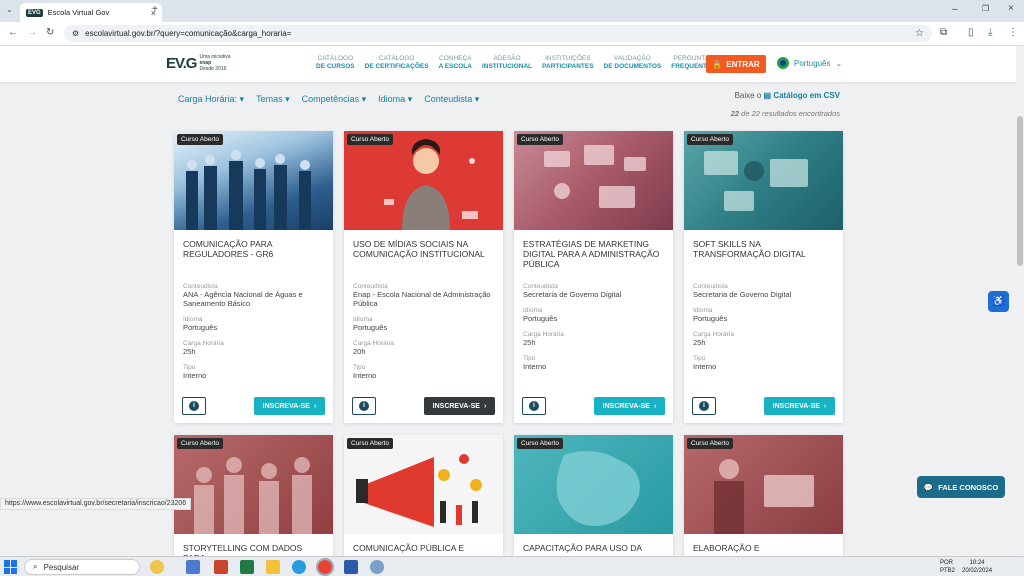 Image resolution: width=1024 pixels, height=576 pixels. I want to click on word-icon, so click(351, 567).